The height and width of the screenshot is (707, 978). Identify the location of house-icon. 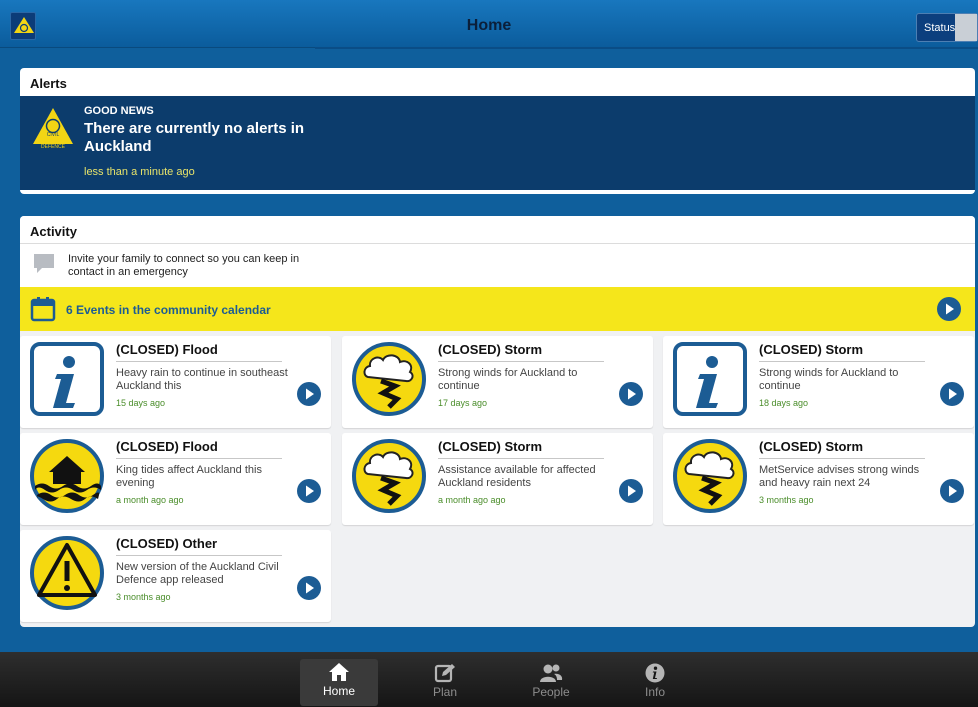
(339, 672).